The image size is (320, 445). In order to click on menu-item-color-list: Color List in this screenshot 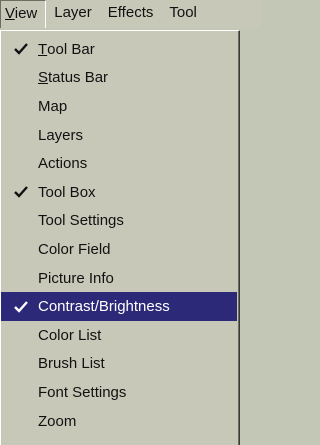, I will do `click(119, 335)`.